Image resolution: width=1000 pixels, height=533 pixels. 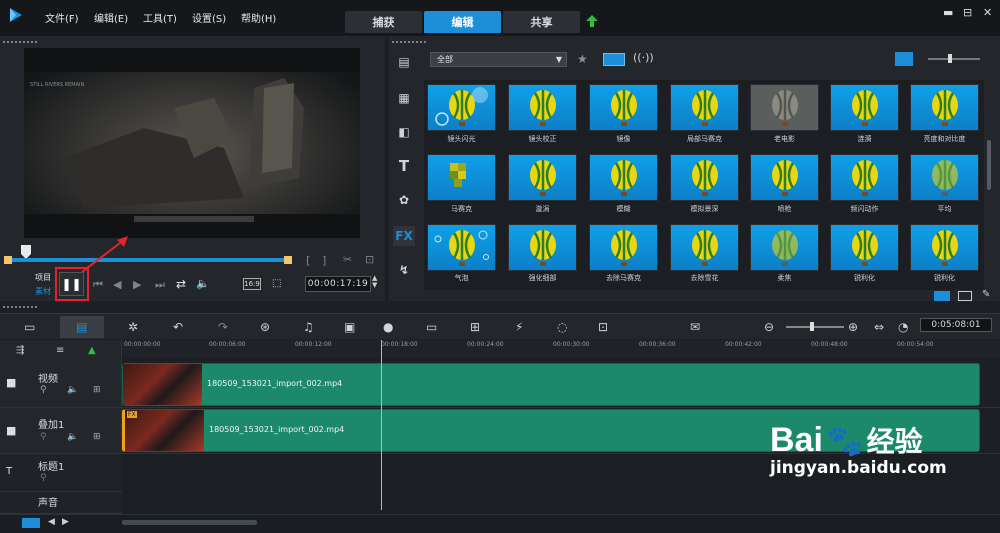 I want to click on filter-category-select: 全部, so click(x=498, y=59).